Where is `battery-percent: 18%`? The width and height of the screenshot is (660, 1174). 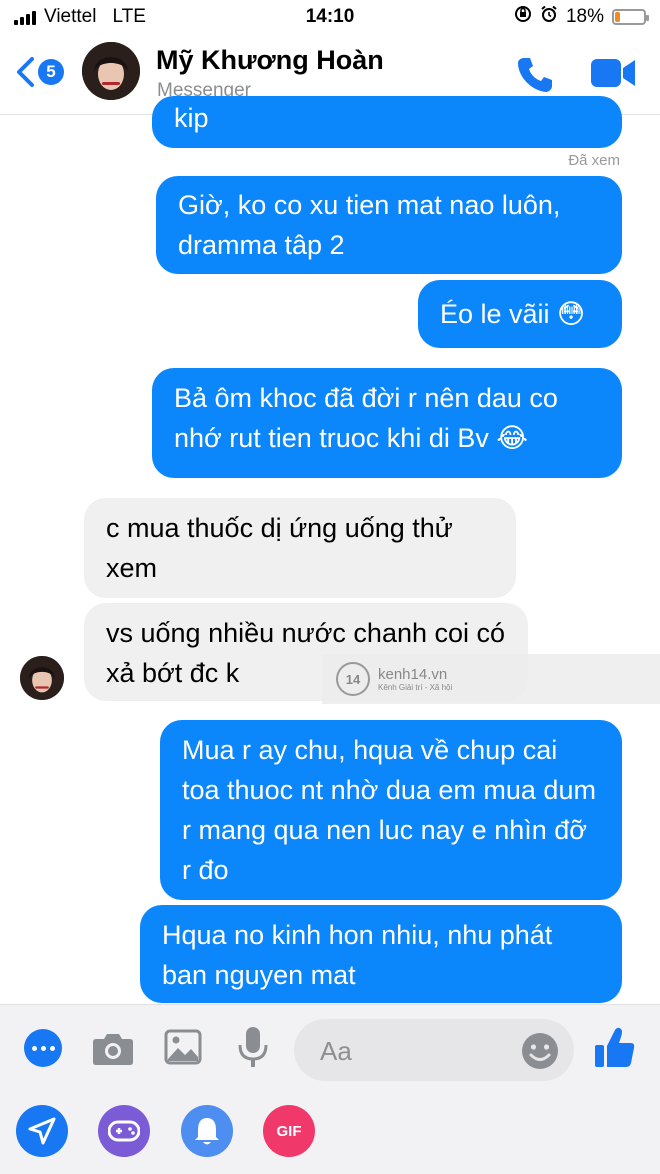 battery-percent: 18% is located at coordinates (584, 16).